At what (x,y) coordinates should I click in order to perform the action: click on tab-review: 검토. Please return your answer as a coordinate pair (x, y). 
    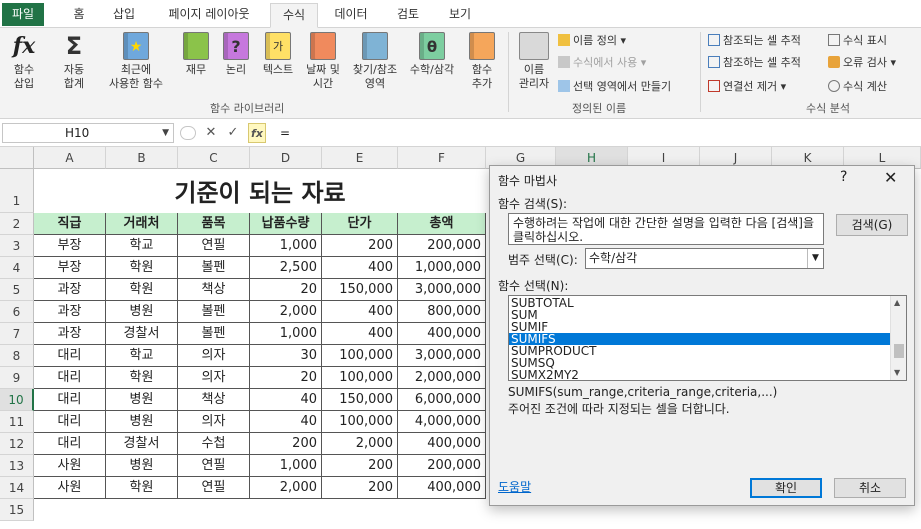
    Looking at the image, I should click on (408, 15).